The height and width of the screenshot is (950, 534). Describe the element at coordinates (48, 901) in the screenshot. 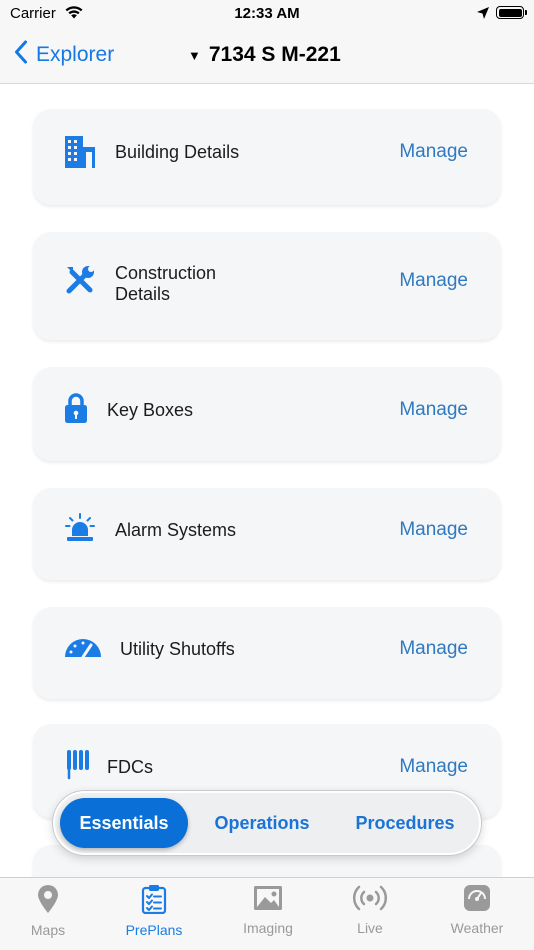

I see `map-pin-icon` at that location.